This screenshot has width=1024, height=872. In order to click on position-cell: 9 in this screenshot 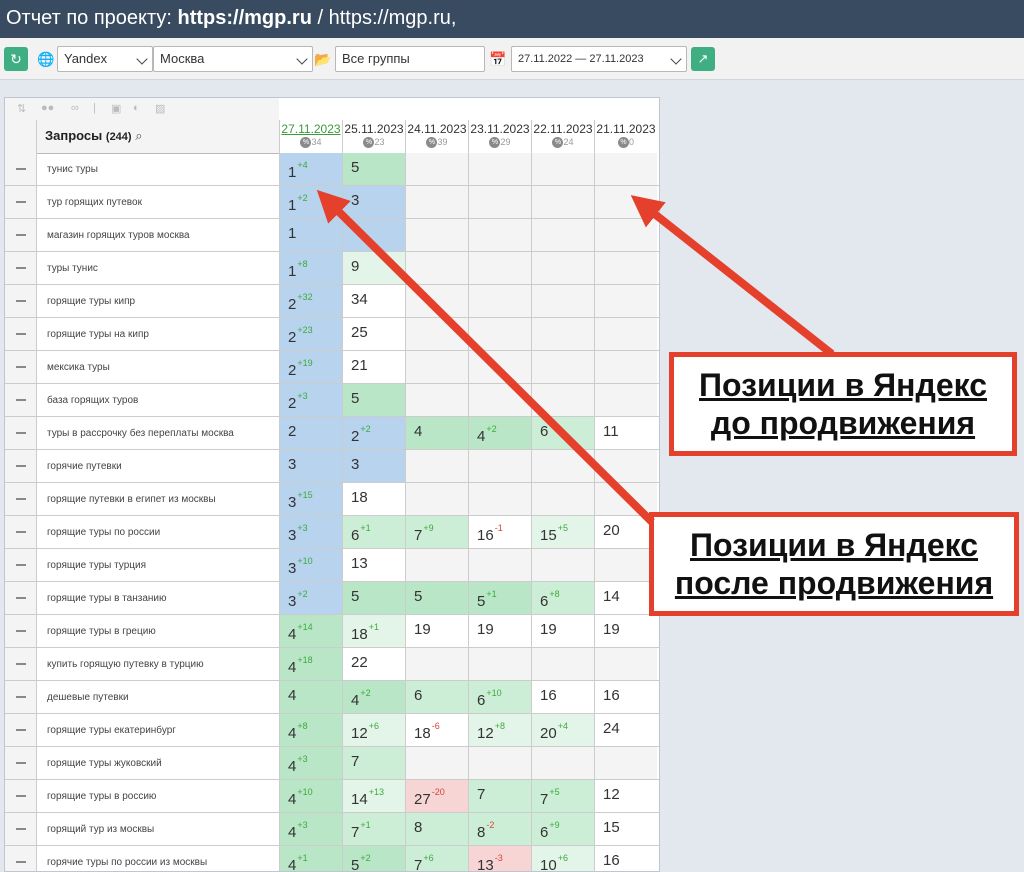, I will do `click(373, 268)`.